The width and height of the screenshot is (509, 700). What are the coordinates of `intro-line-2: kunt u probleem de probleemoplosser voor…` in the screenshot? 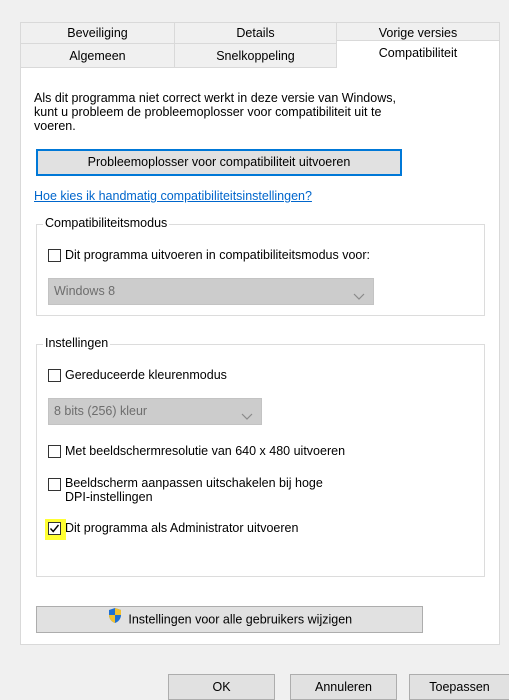 It's located at (208, 112).